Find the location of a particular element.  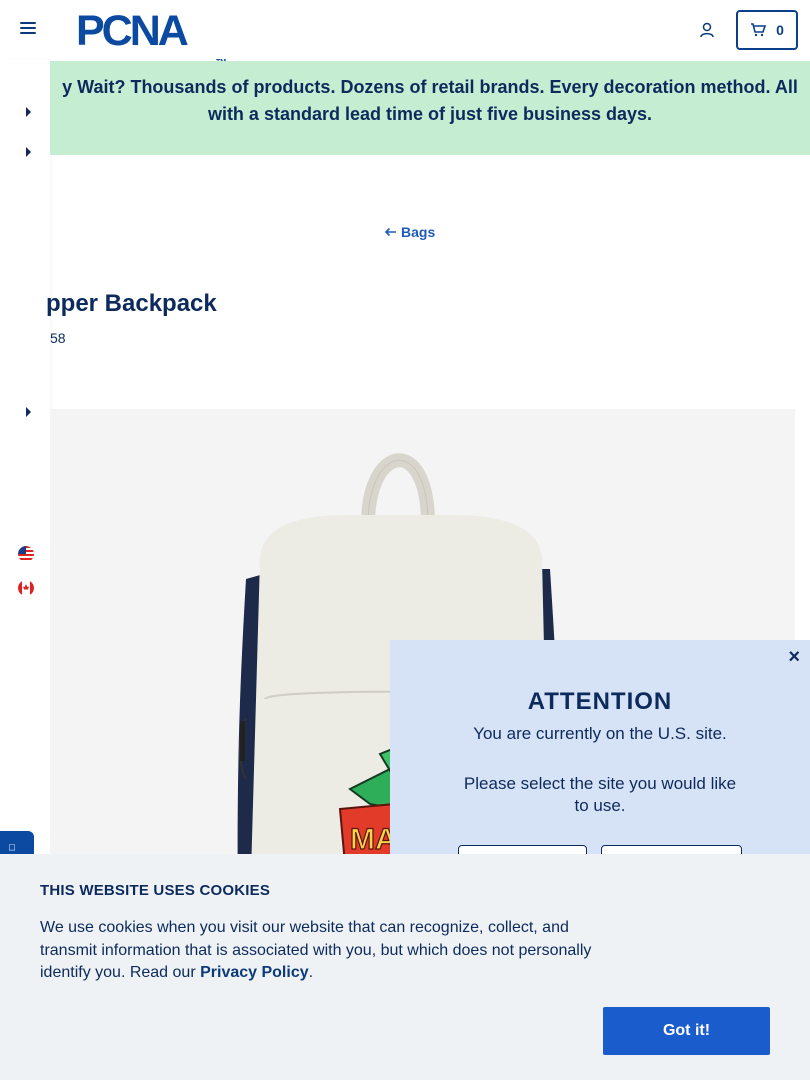

site-header: PCNA TM 0 is located at coordinates (405, 33).